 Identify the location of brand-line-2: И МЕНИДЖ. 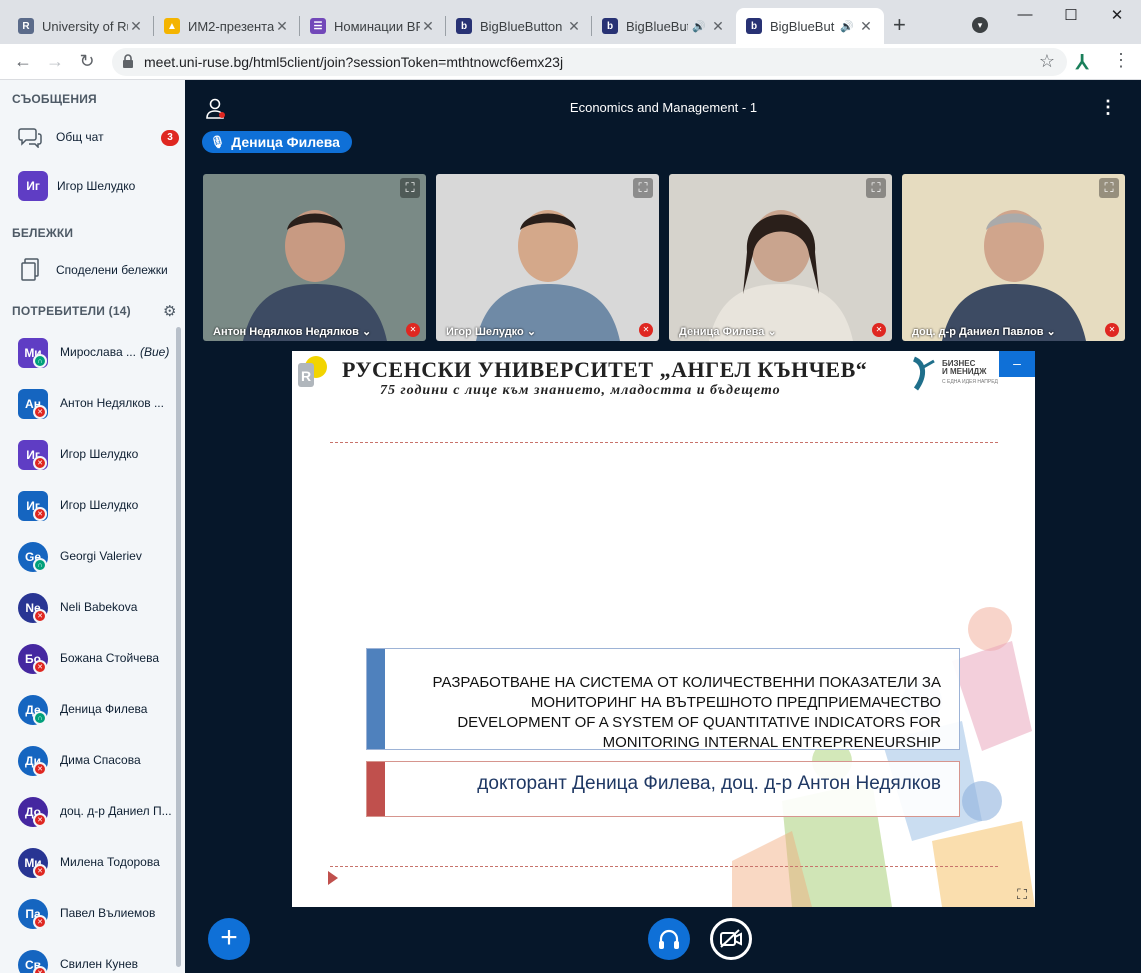
(964, 371).